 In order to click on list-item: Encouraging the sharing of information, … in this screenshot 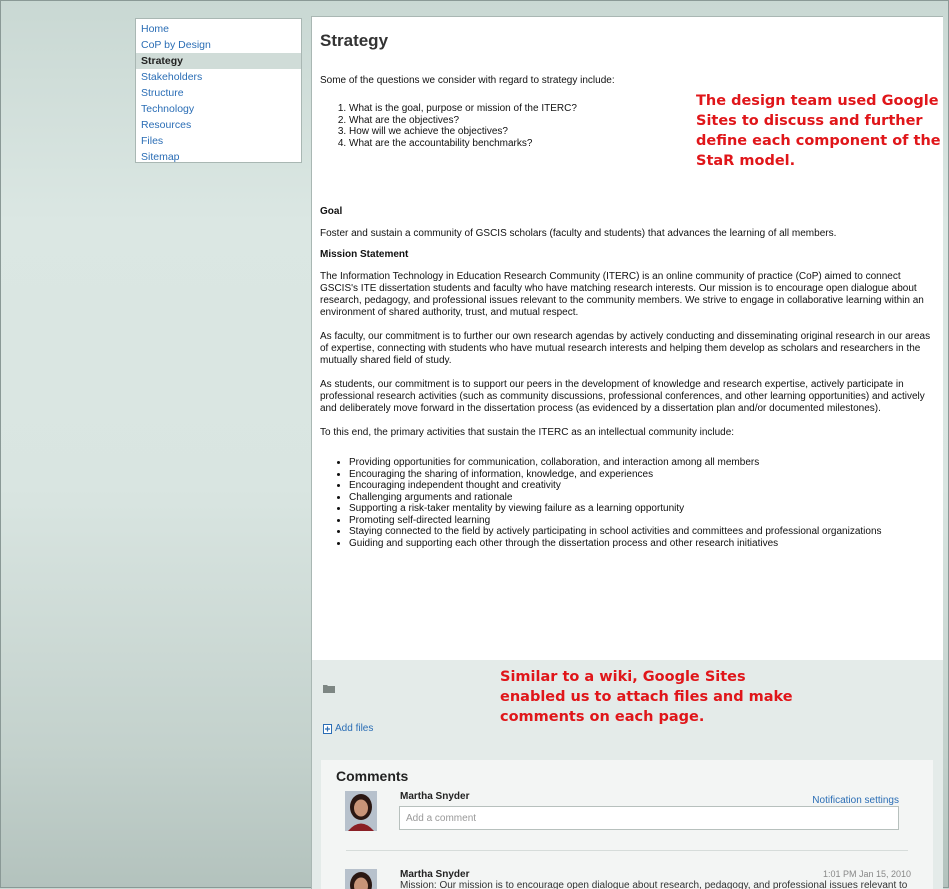, I will do `click(643, 475)`.